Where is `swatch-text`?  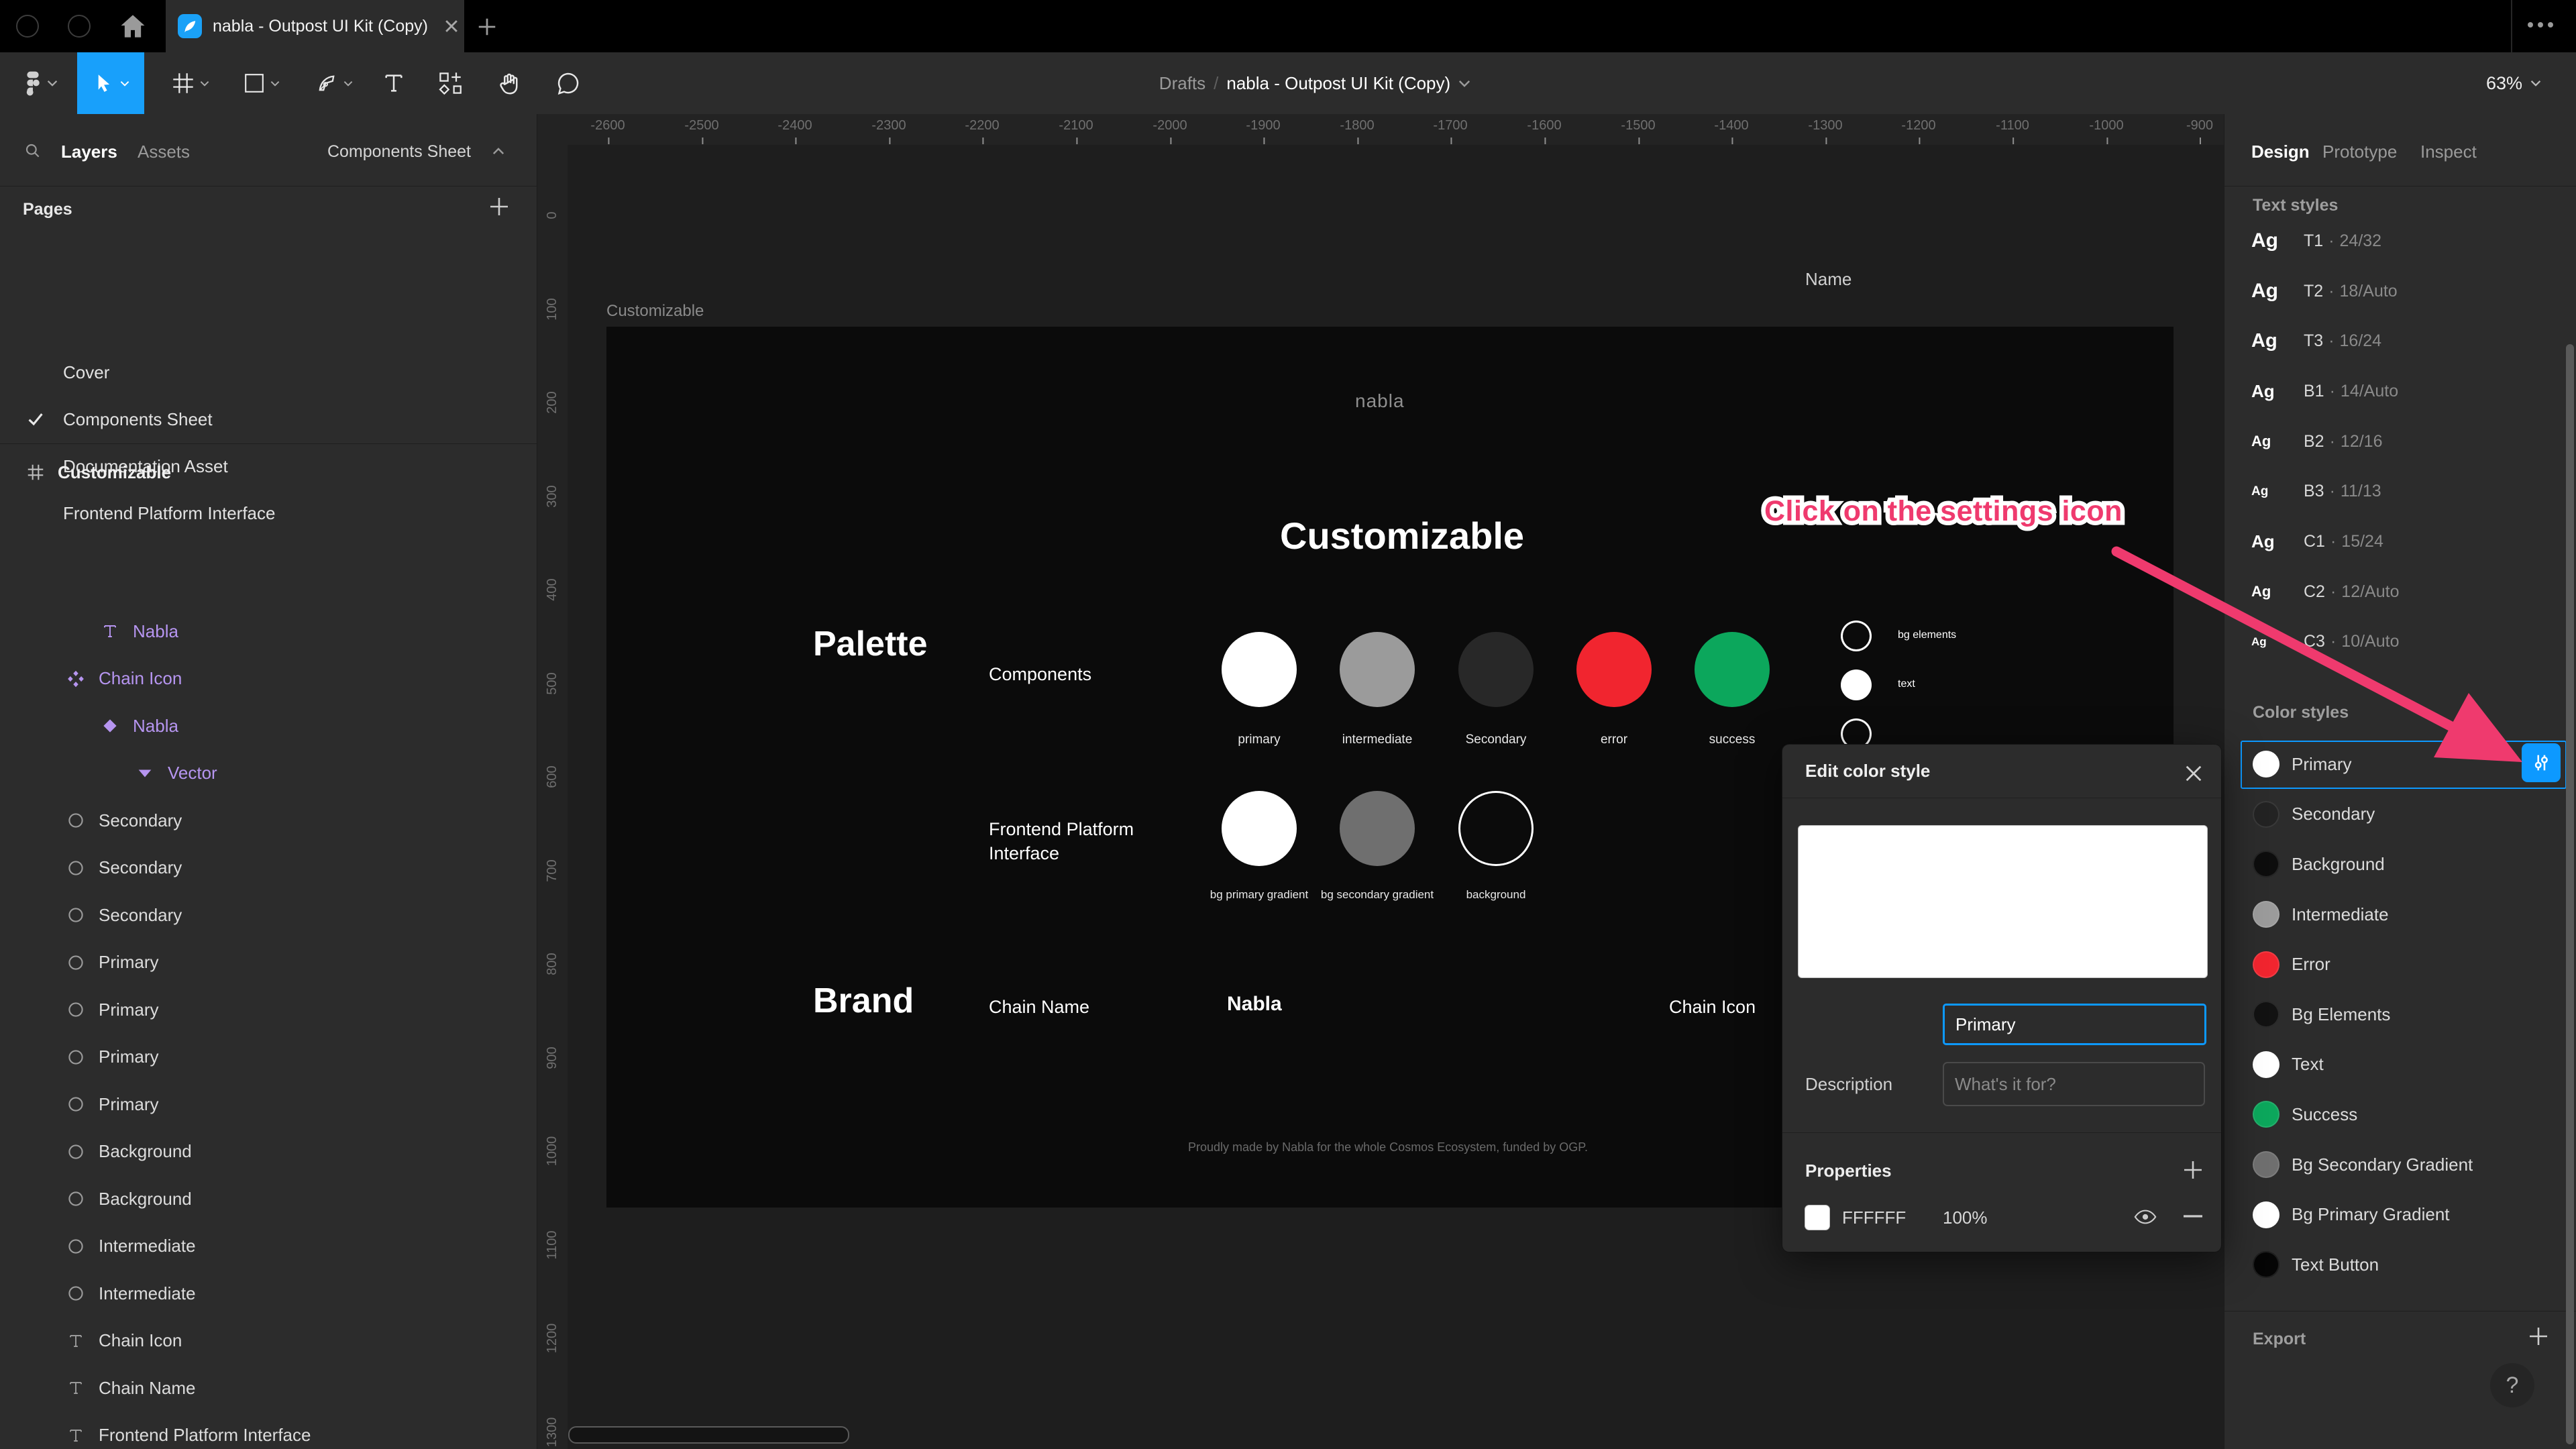
swatch-text is located at coordinates (1856, 684).